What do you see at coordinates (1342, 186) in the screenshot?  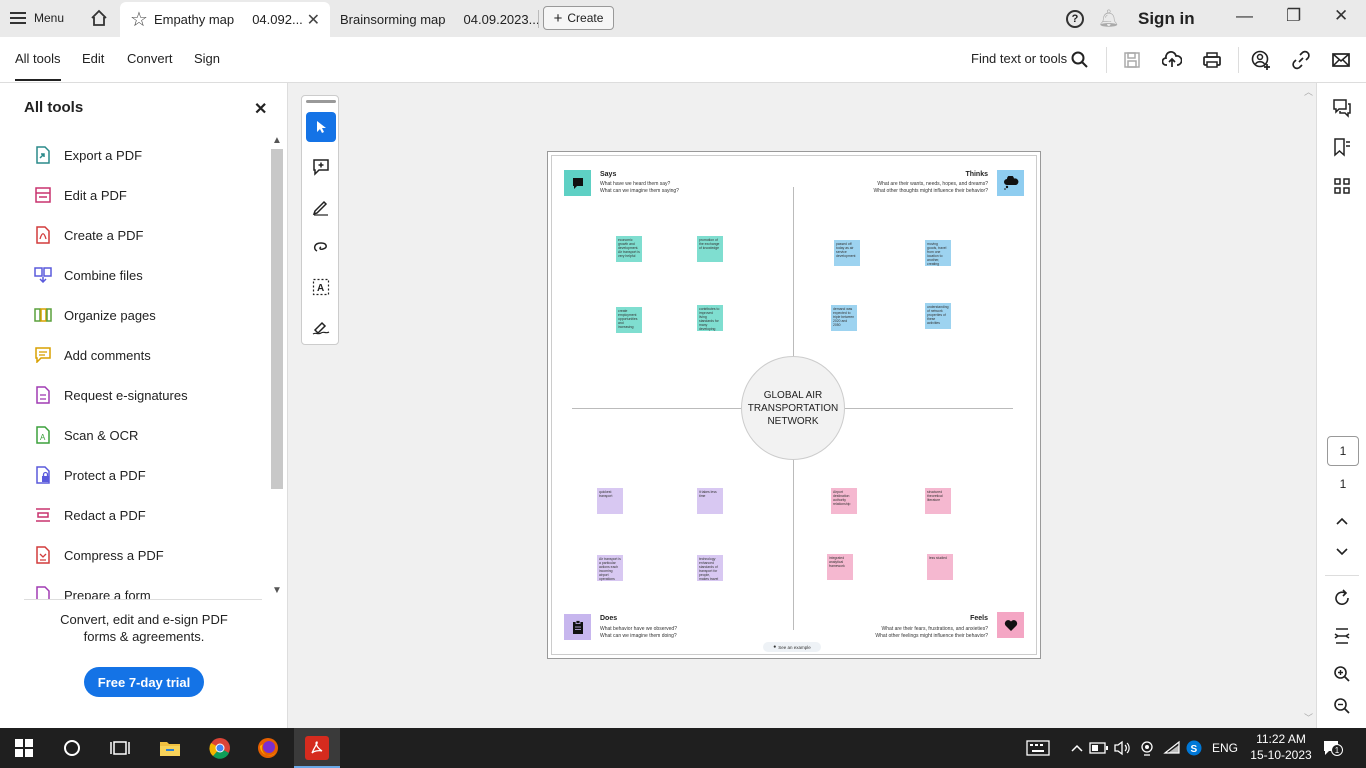 I see `thumbnails-icon` at bounding box center [1342, 186].